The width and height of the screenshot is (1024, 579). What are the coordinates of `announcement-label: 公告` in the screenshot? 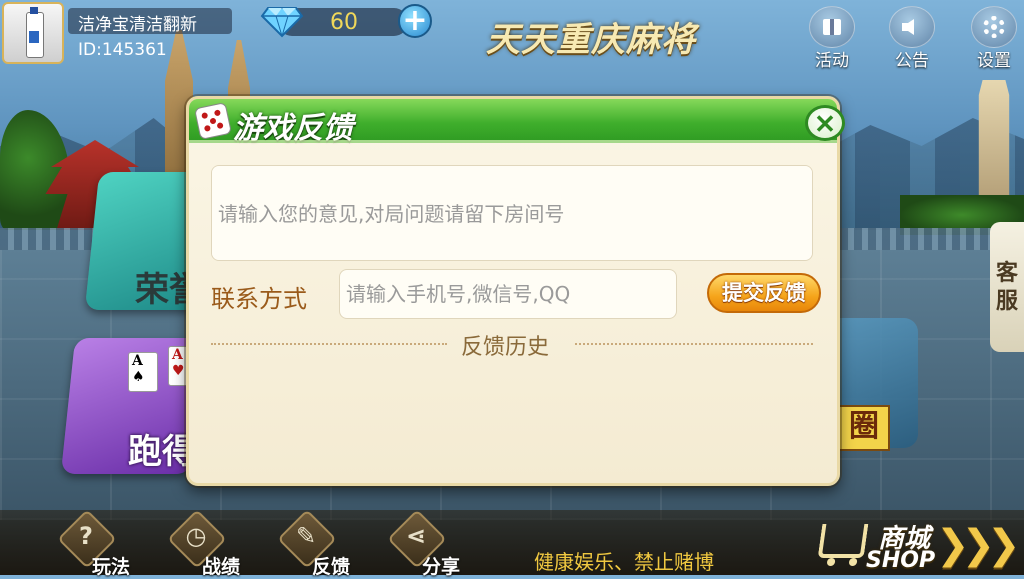 It's located at (912, 61).